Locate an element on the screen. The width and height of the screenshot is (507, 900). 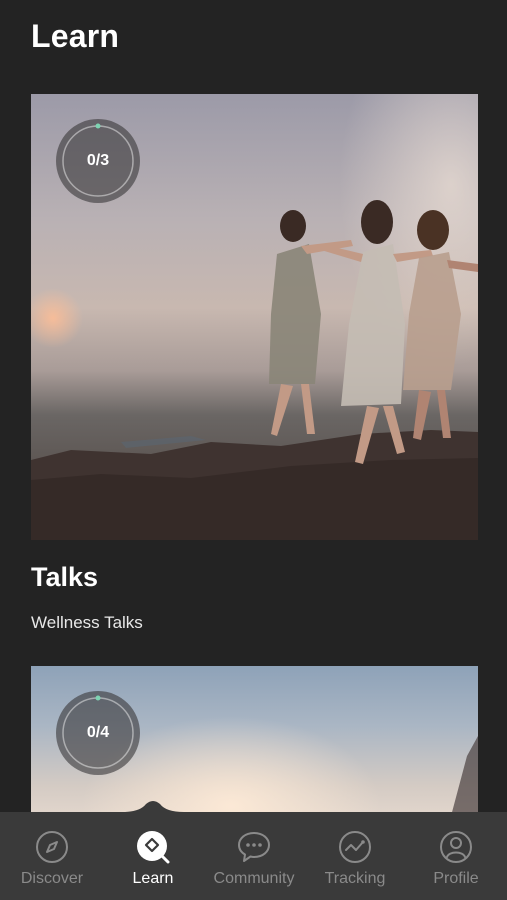
tab-learn: Learn is located at coordinates (153, 858).